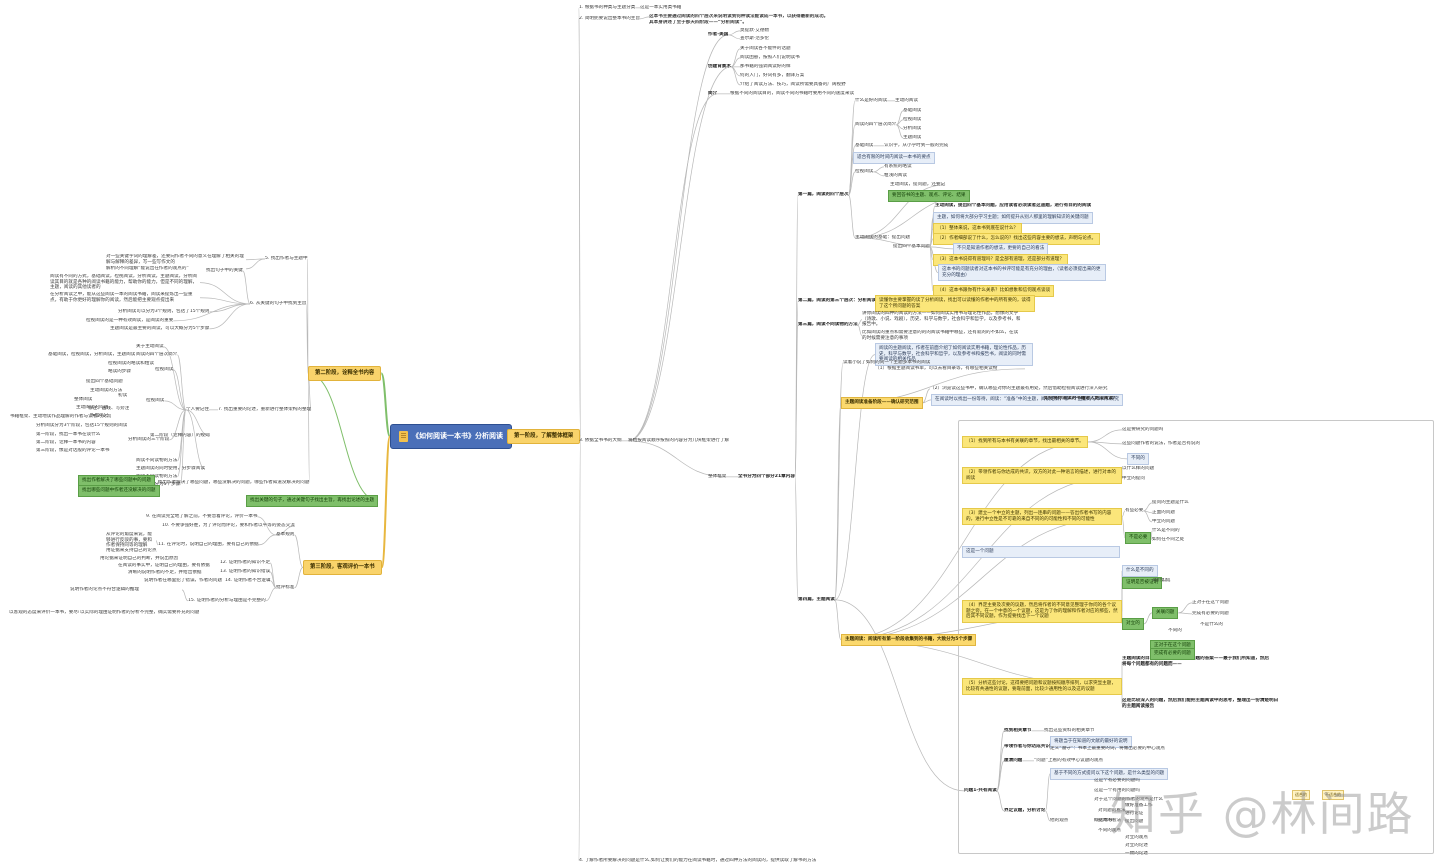 Image resolution: width=1440 pixels, height=868 pixels. What do you see at coordinates (837, 301) in the screenshot?
I see `part-2-node: 第二篇，阅读的第三个层次：分析阅读` at bounding box center [837, 301].